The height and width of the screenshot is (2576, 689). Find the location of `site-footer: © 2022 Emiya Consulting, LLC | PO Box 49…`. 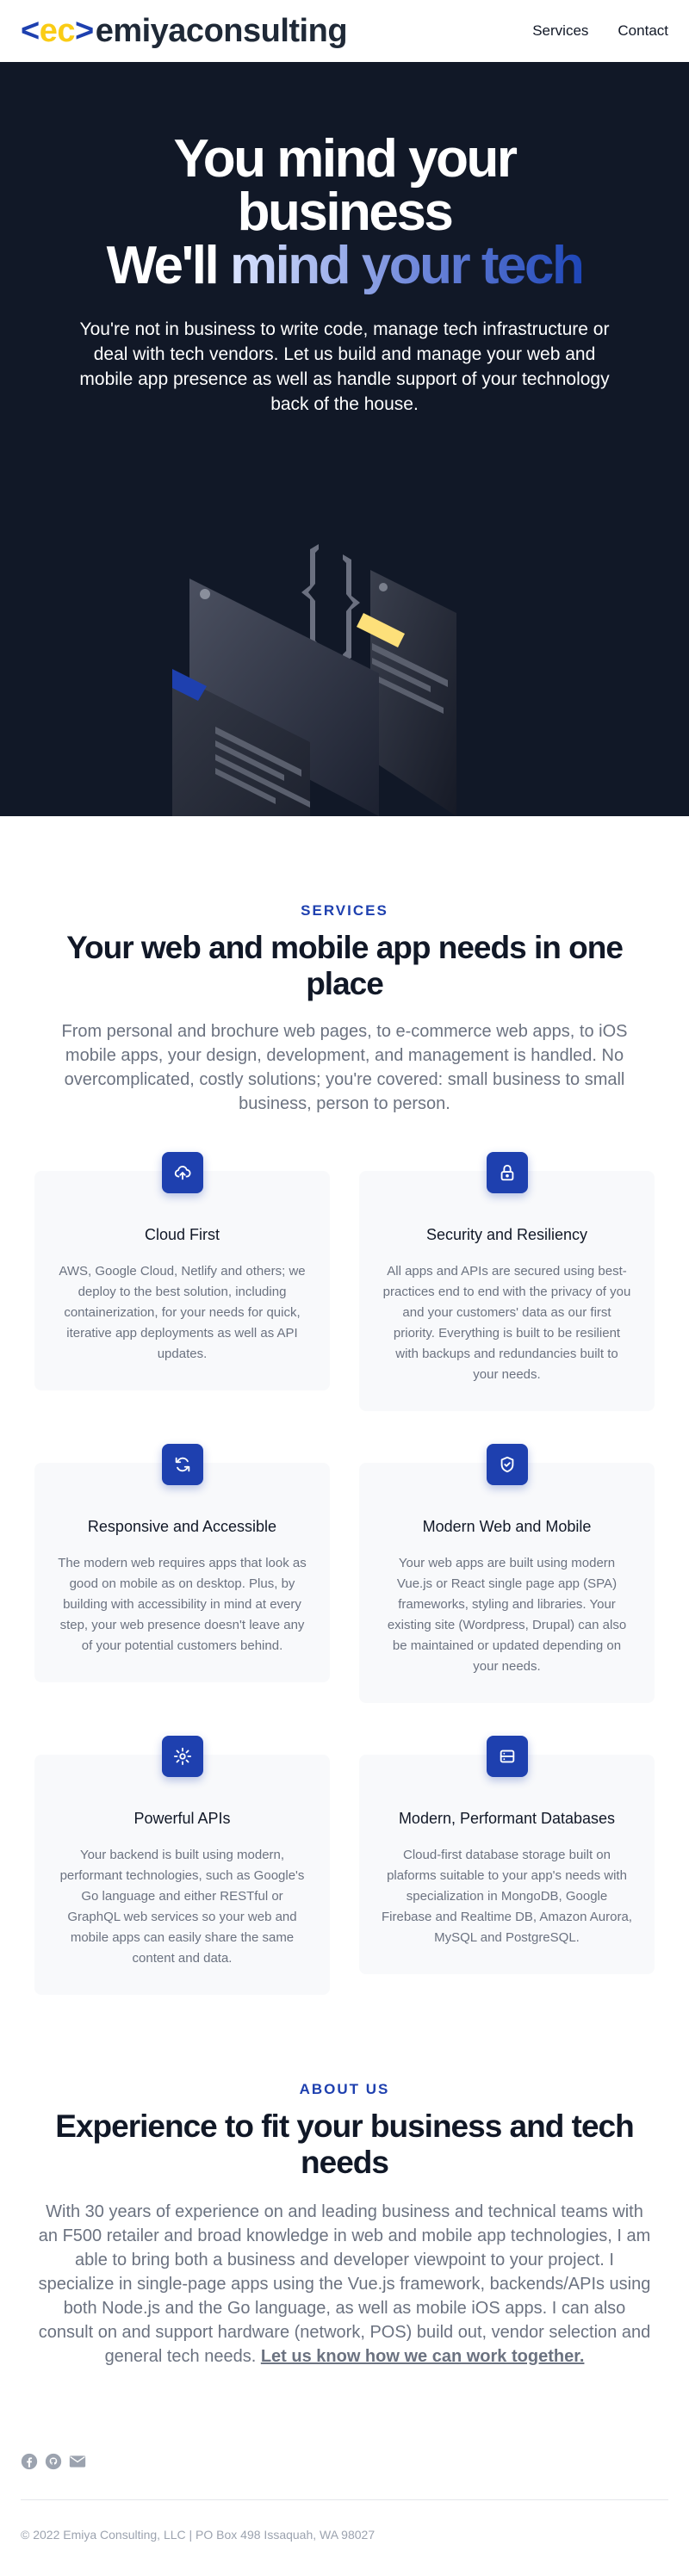

site-footer: © 2022 Emiya Consulting, LLC | PO Box 49… is located at coordinates (344, 2514).